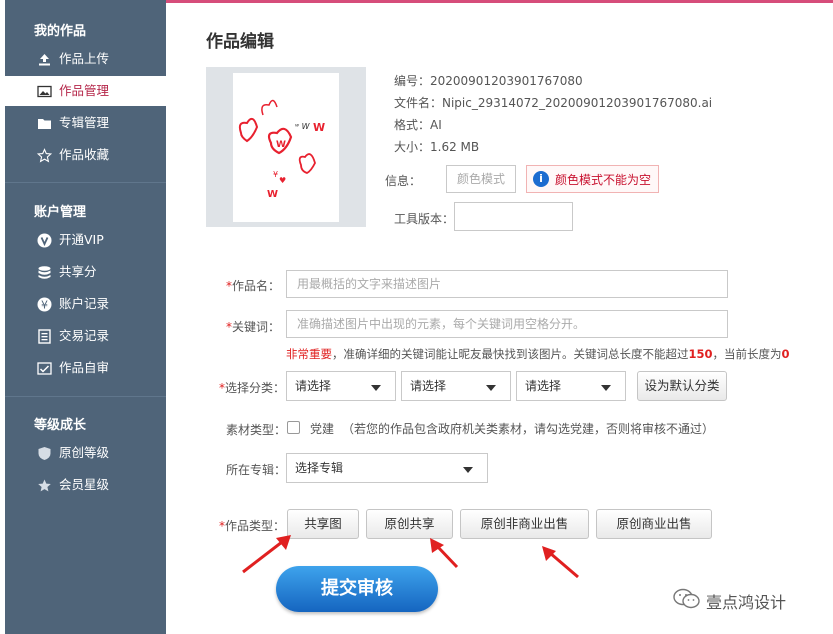 The width and height of the screenshot is (833, 634). I want to click on watermark-text: 壹点鸿设计, so click(746, 602).